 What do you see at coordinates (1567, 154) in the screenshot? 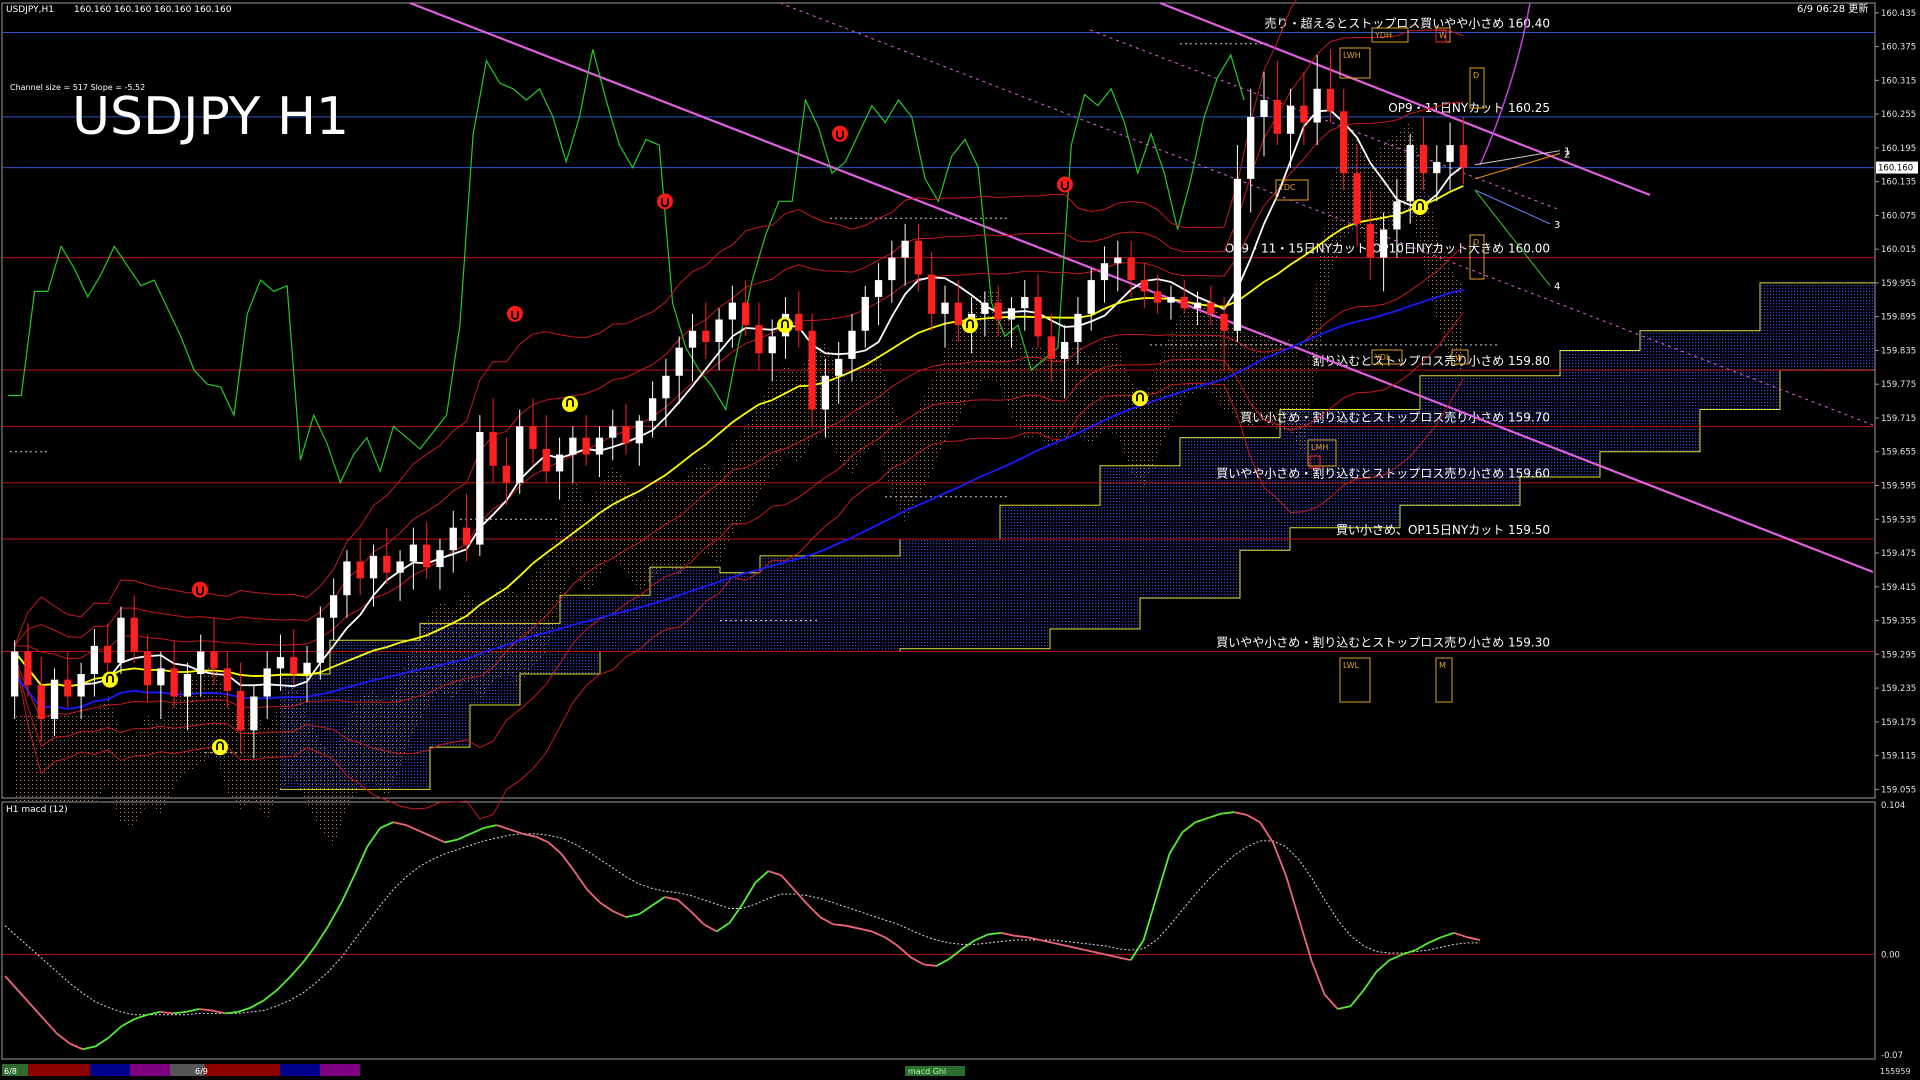
I see `projection-number: 2` at bounding box center [1567, 154].